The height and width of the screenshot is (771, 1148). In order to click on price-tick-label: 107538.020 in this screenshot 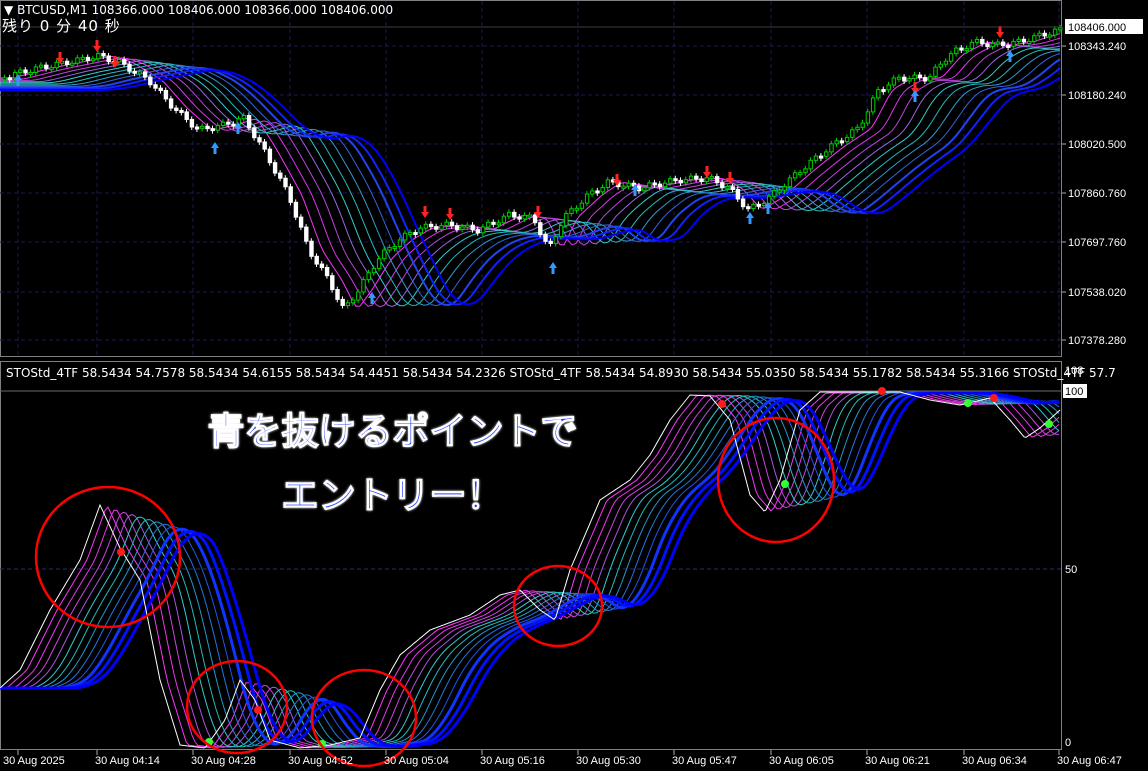, I will do `click(1097, 293)`.